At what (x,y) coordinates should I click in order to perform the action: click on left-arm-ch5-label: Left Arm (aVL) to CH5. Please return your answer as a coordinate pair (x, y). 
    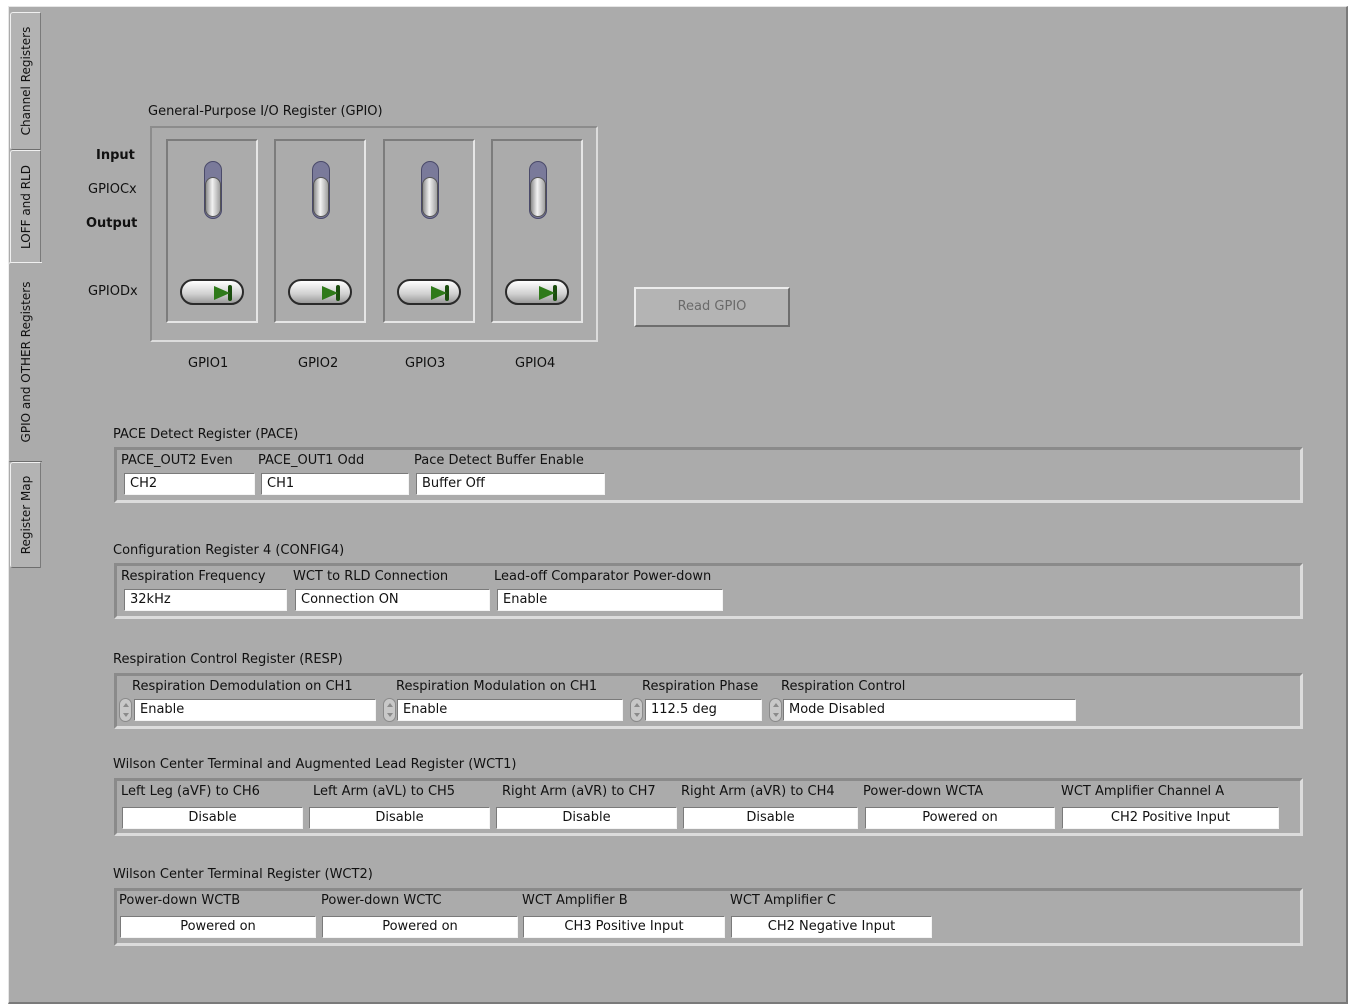
    Looking at the image, I should click on (384, 791).